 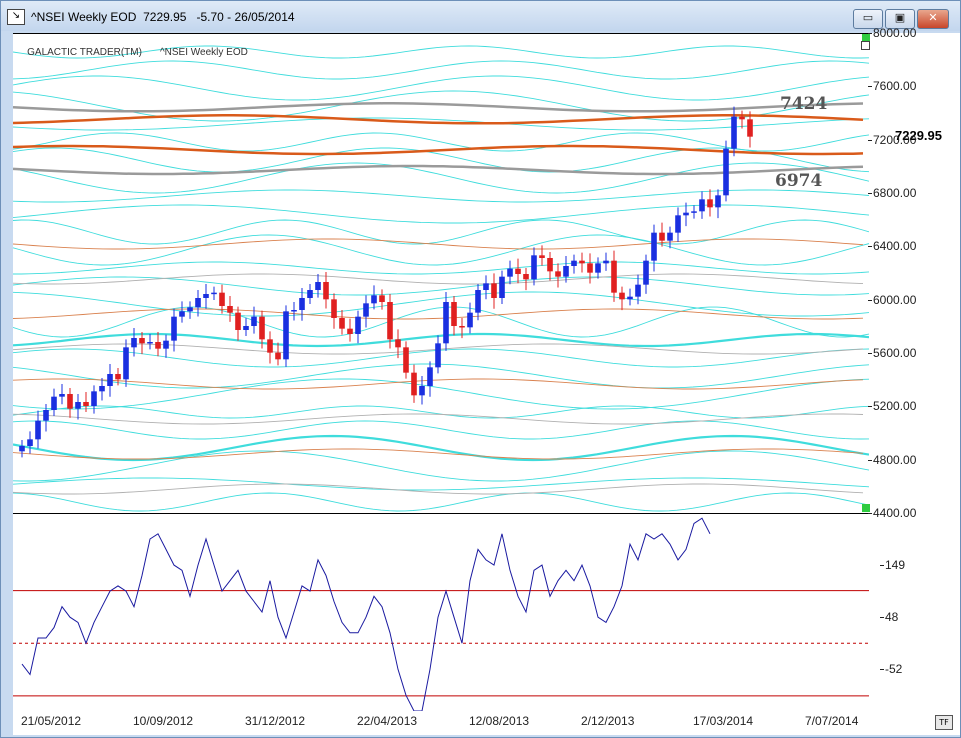 I want to click on timeframe-badge: TF, so click(x=944, y=722).